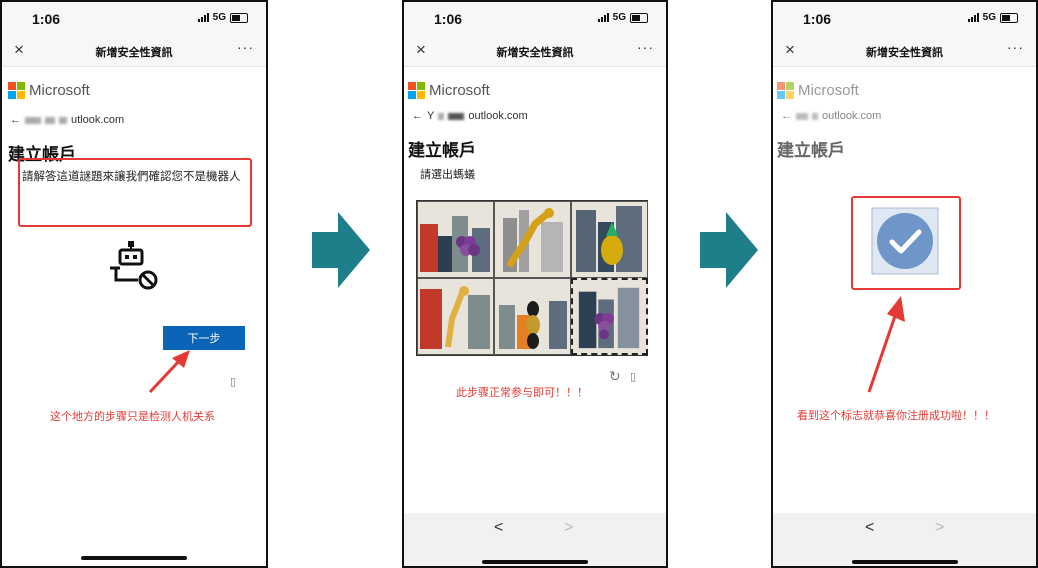 The image size is (1038, 568). Describe the element at coordinates (896, 416) in the screenshot. I see `annotation-caption: 看到这个标志就恭喜你注册成功啦！！！` at that location.